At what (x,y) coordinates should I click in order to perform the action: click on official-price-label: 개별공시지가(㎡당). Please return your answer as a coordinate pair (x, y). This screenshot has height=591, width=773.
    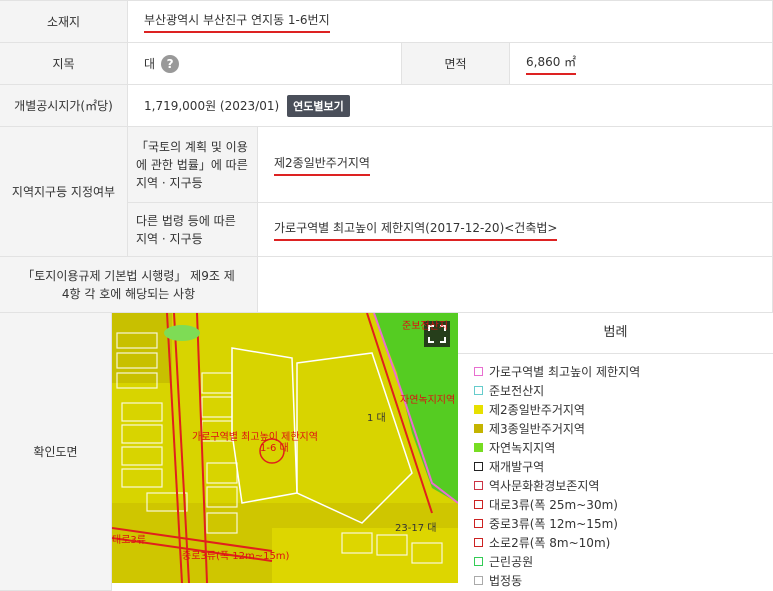
    Looking at the image, I should click on (64, 106).